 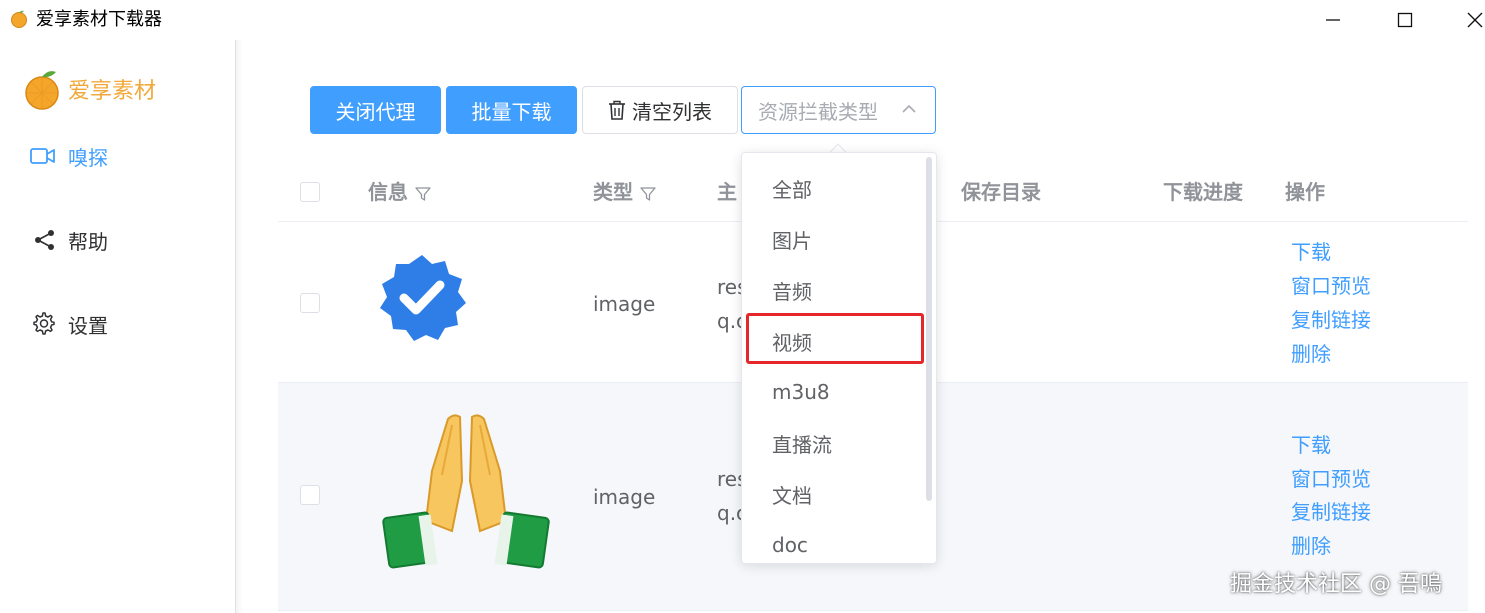 What do you see at coordinates (909, 108) in the screenshot?
I see `chevron-up-icon` at bounding box center [909, 108].